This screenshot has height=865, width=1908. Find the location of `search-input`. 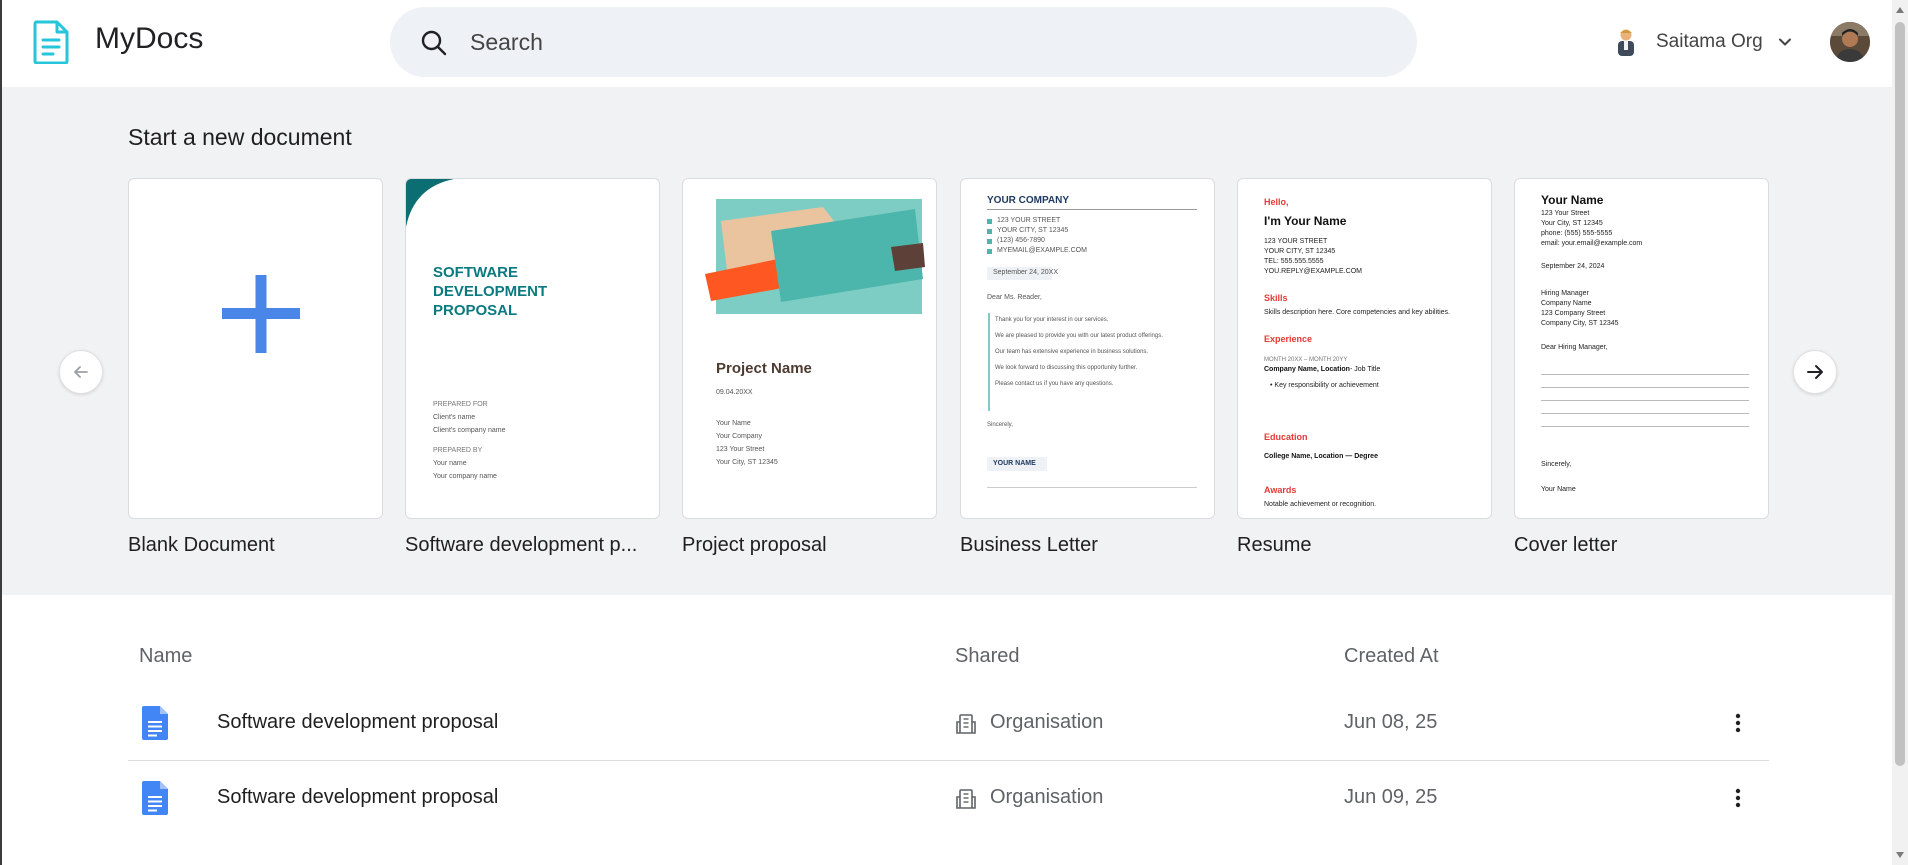

search-input is located at coordinates (920, 42).